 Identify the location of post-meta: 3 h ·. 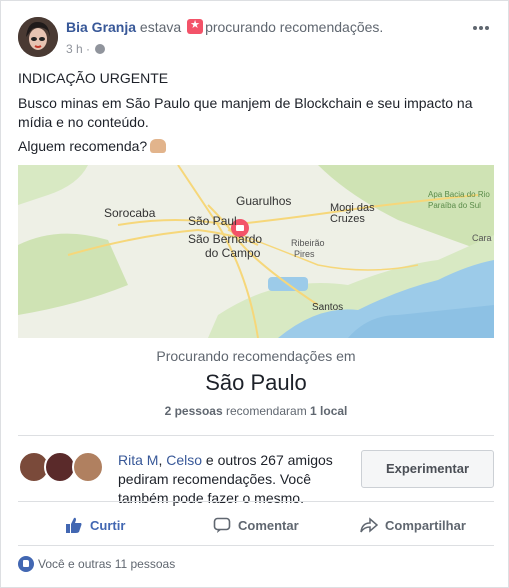
(86, 49).